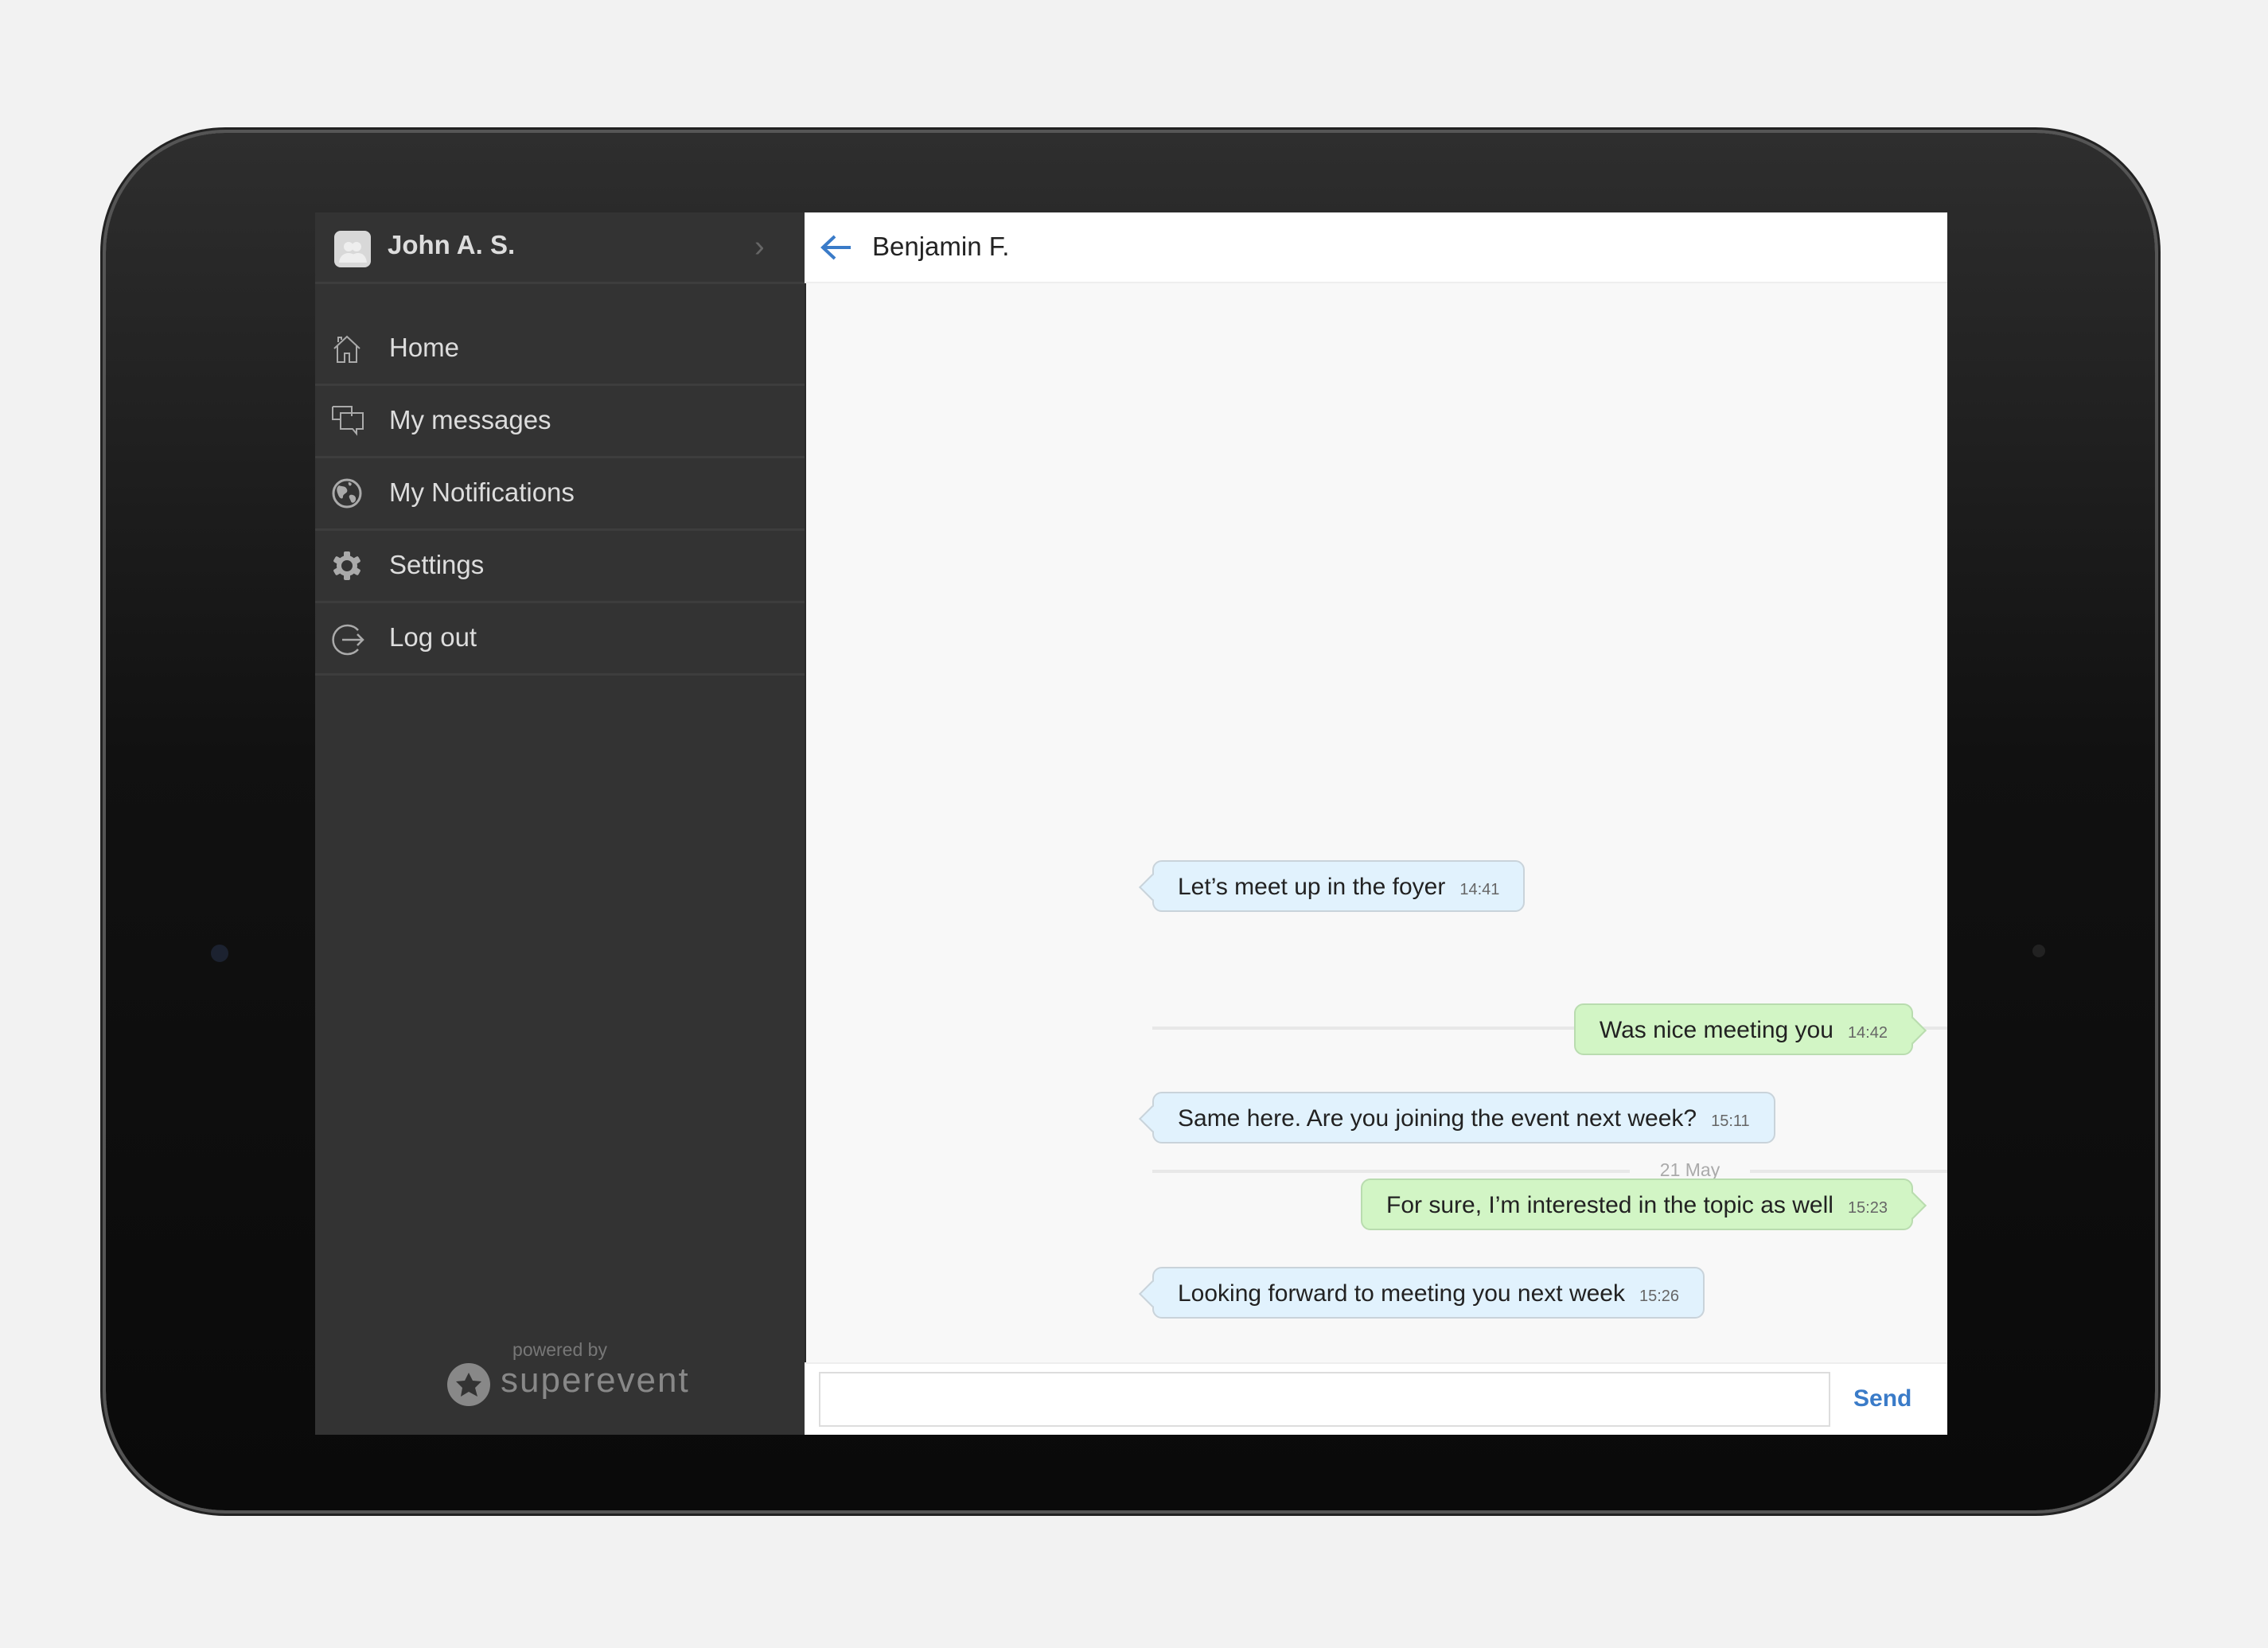 This screenshot has height=1648, width=2268. What do you see at coordinates (437, 564) in the screenshot?
I see `sidebar-item-label: Settings` at bounding box center [437, 564].